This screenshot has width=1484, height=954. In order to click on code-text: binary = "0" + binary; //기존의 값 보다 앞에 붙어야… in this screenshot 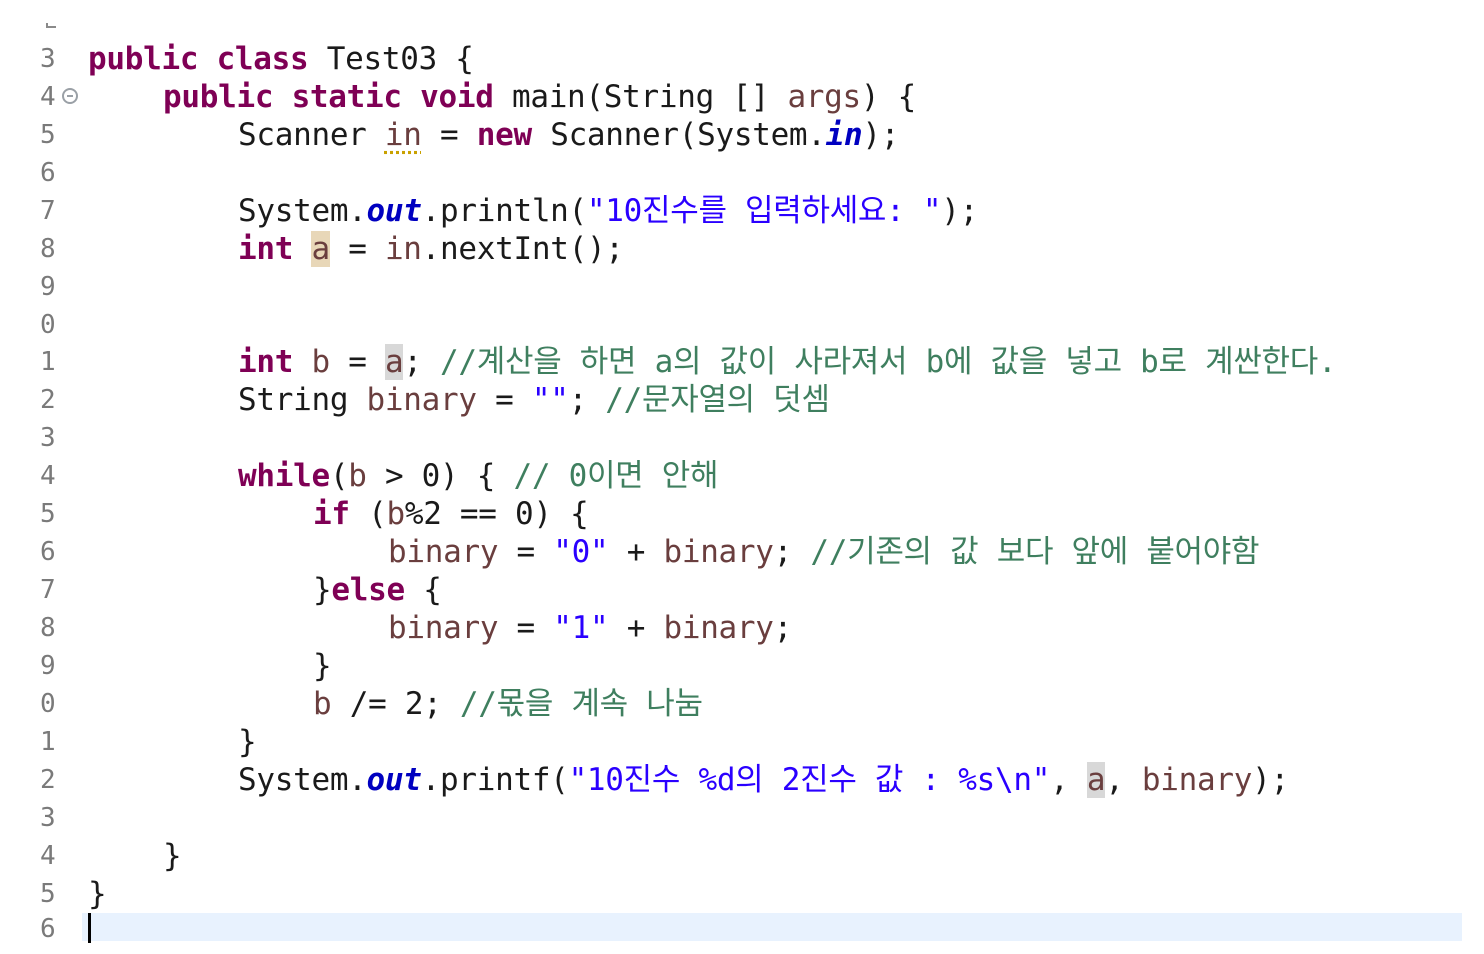, I will do `click(824, 552)`.